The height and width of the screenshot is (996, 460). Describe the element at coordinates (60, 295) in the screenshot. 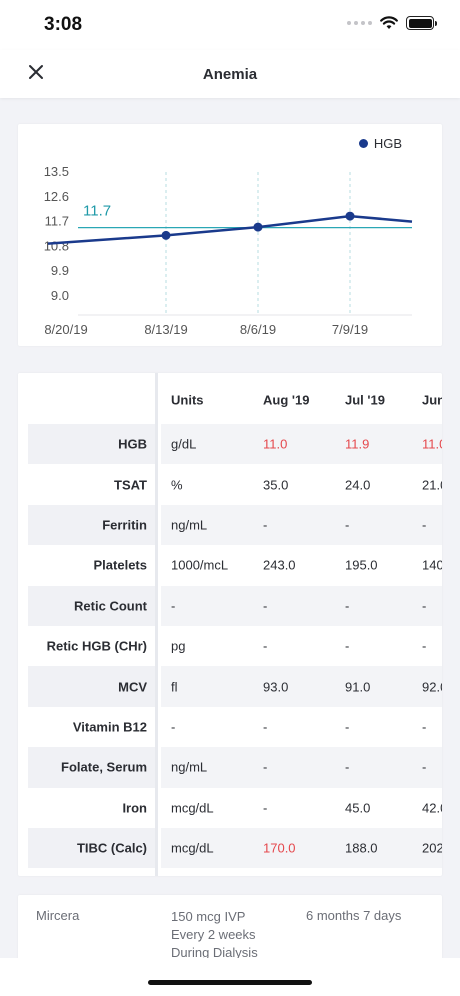

I see `y-tick-label: 9.0` at that location.